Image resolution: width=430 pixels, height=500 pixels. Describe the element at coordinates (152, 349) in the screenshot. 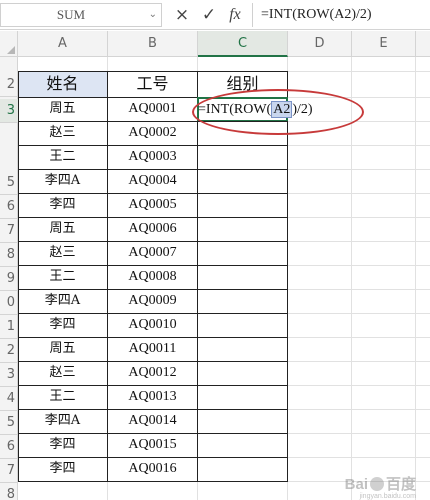

I see `cell-id: AQ0011` at that location.